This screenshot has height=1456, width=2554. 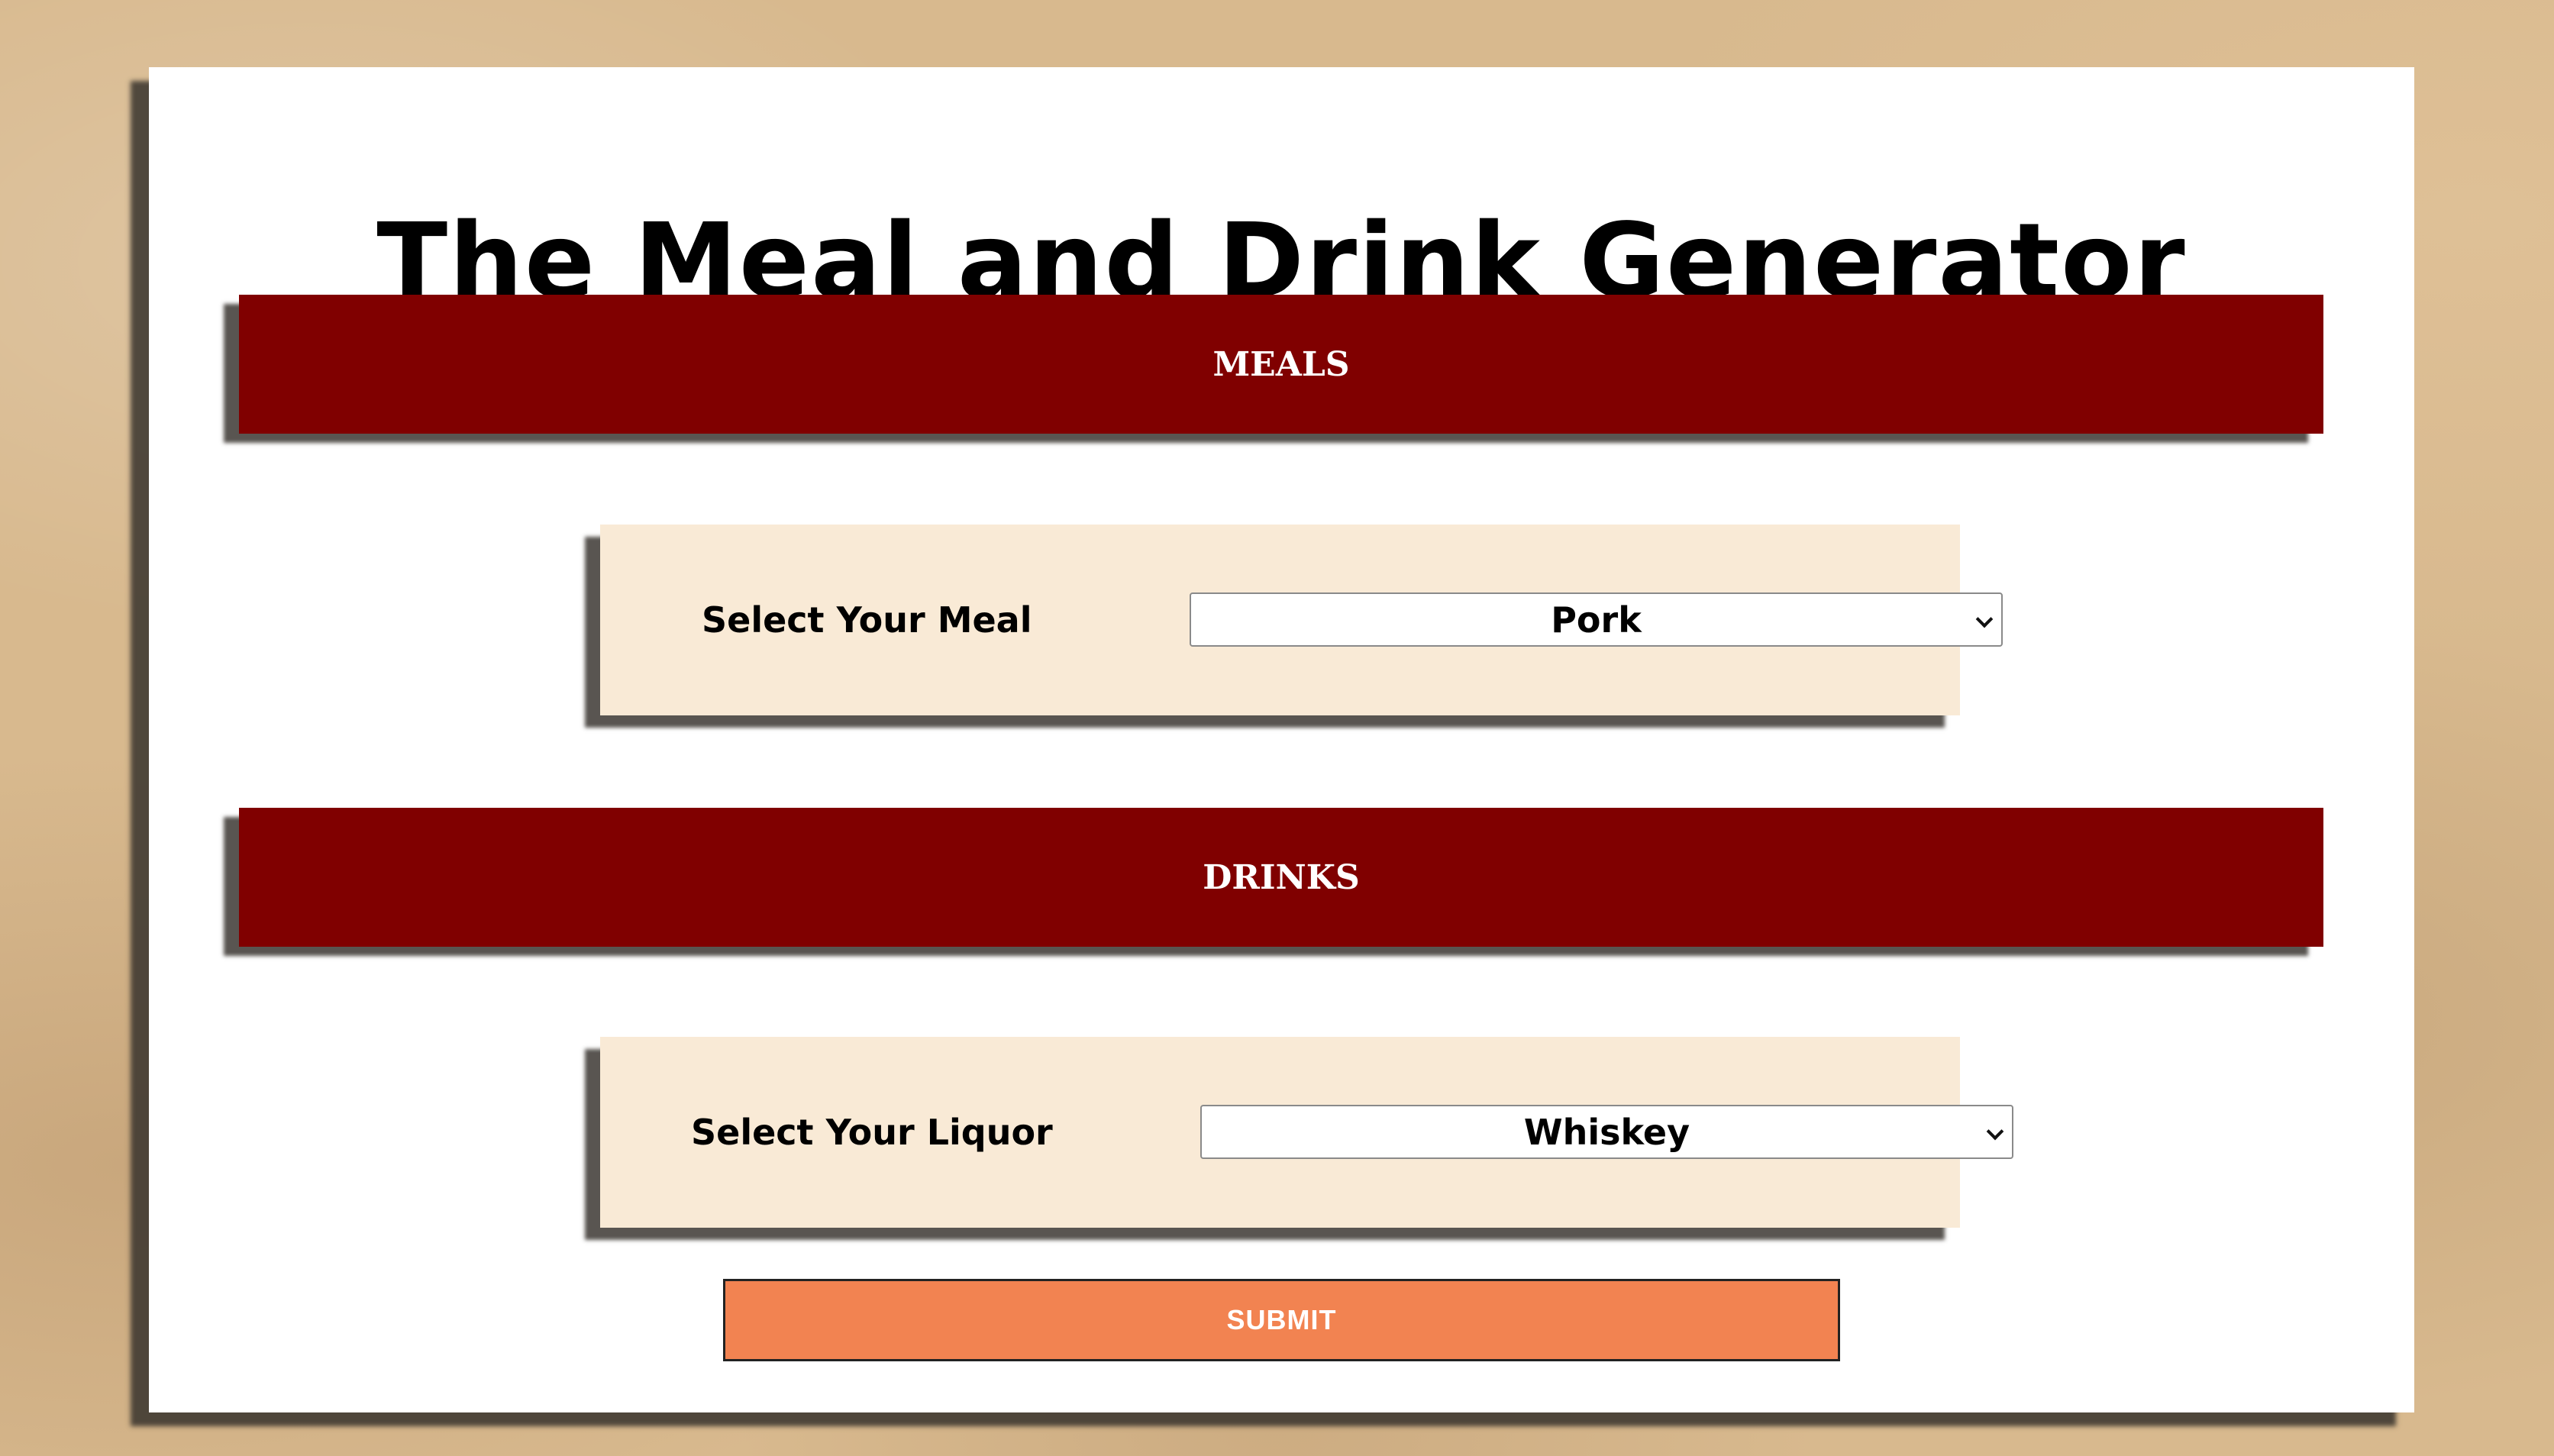 I want to click on meal-select-panel: Select Your Meal Pork, so click(x=1301, y=620).